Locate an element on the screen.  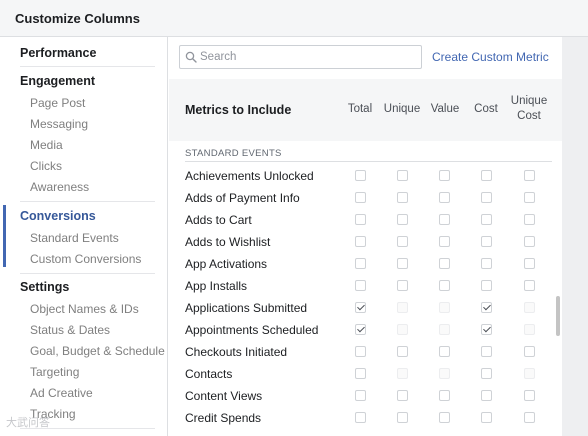
metrics-title: Metrics to Include is located at coordinates (238, 110).